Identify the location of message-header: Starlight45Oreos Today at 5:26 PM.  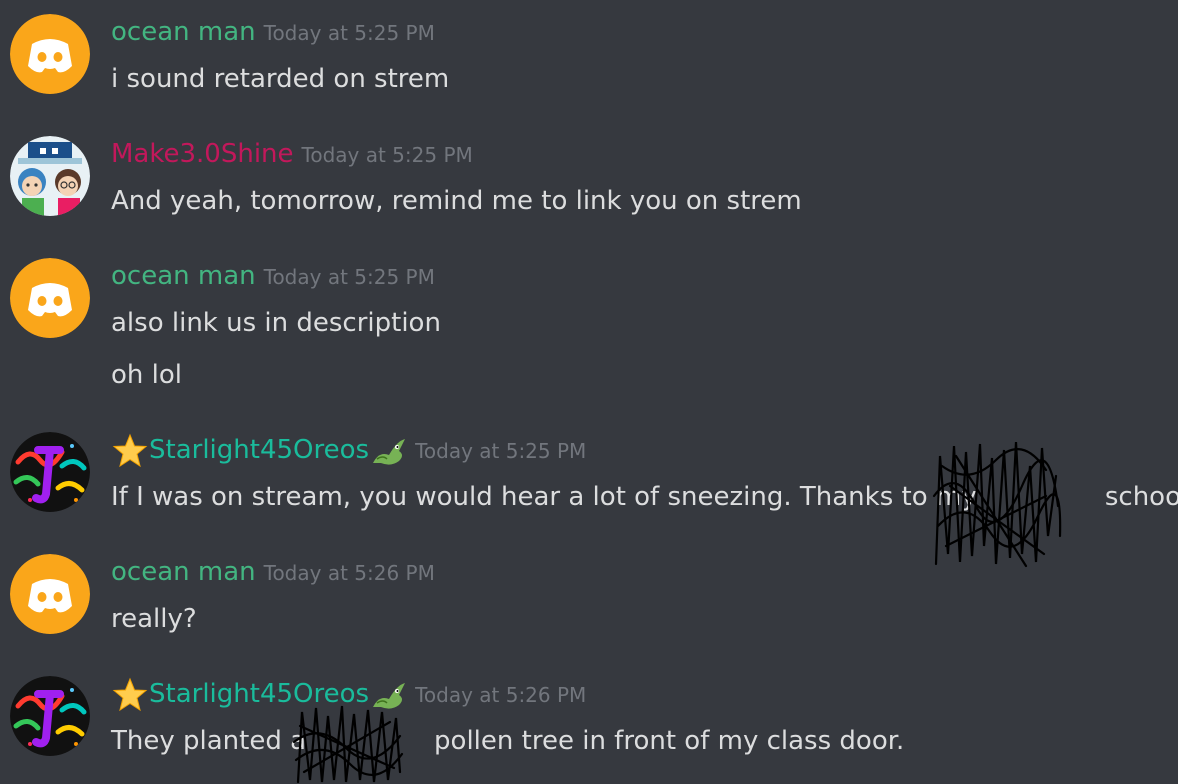
(348, 694).